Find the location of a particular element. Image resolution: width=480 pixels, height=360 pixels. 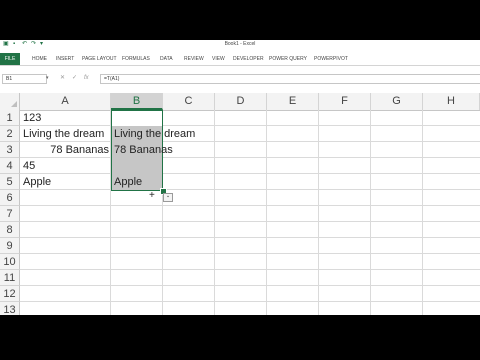

row-header-8: 8 is located at coordinates (10, 230).